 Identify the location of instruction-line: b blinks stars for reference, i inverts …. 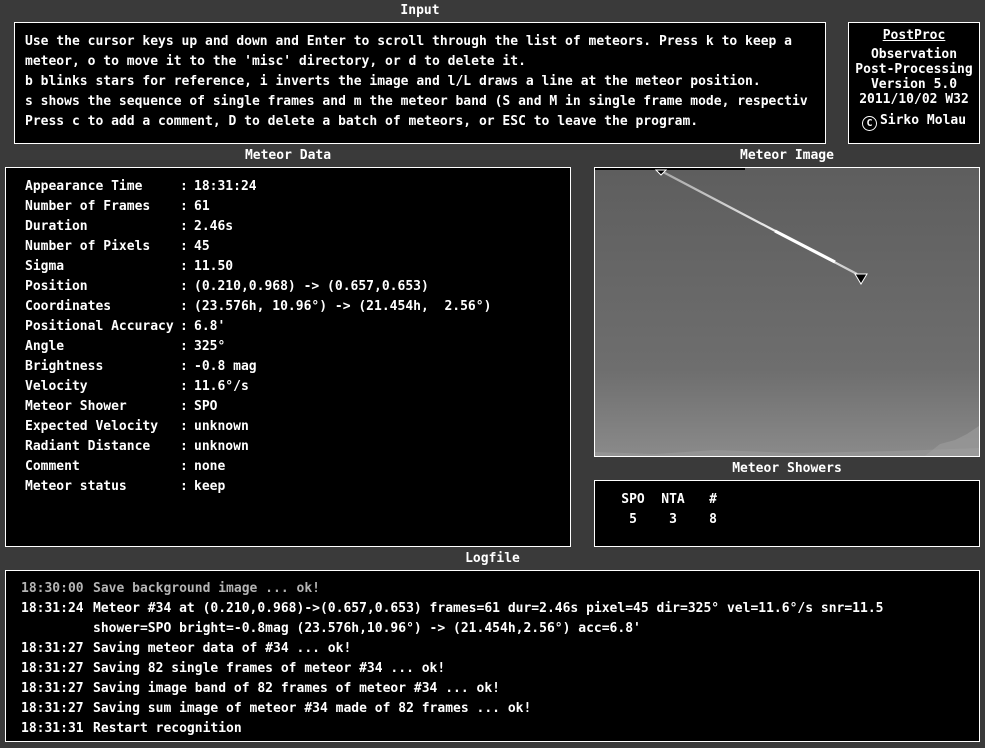
(393, 81).